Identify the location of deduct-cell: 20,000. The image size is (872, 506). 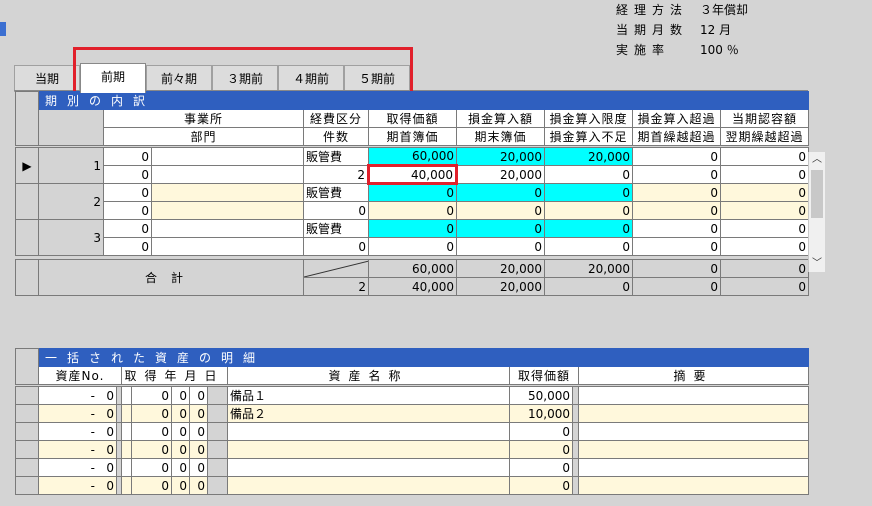
(500, 156).